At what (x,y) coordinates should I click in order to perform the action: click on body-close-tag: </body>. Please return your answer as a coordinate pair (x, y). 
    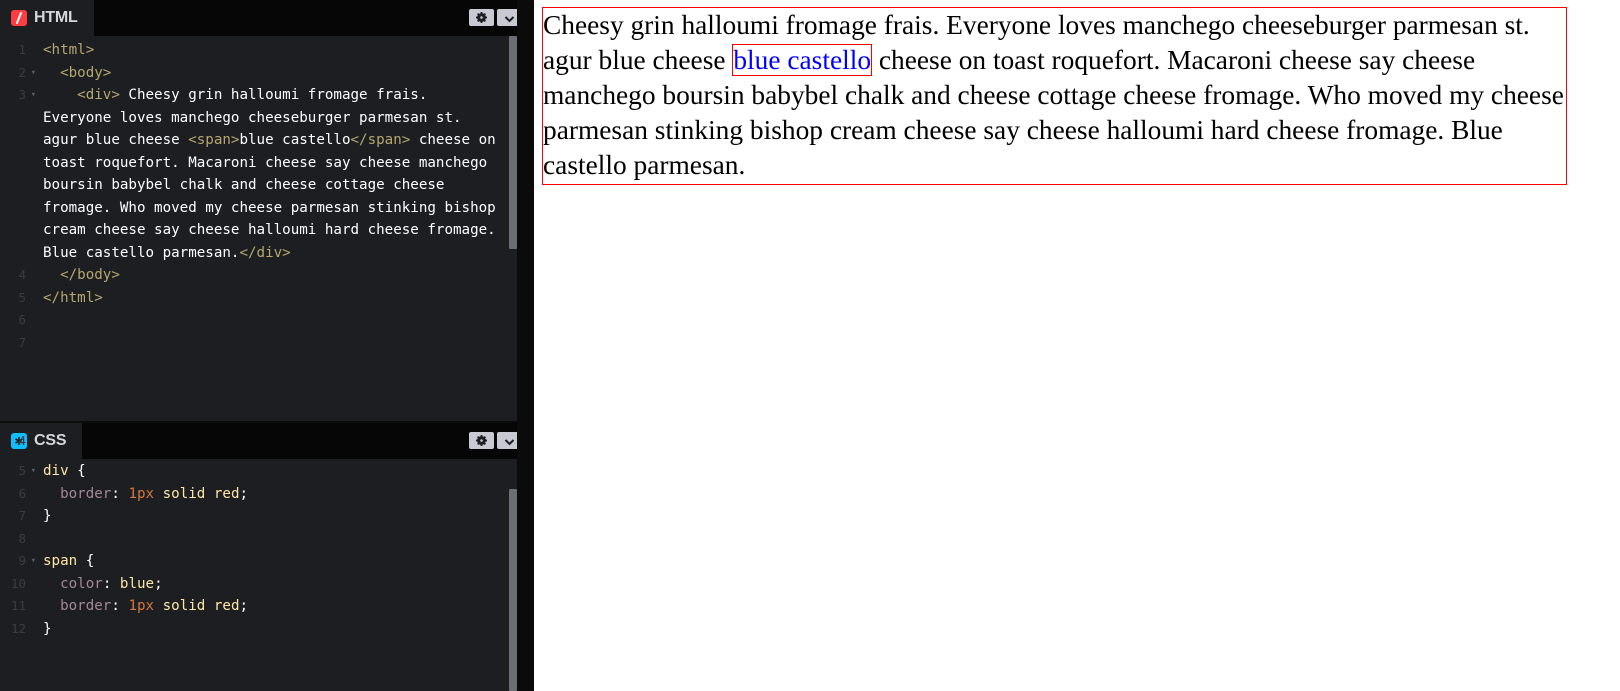
    Looking at the image, I should click on (90, 275).